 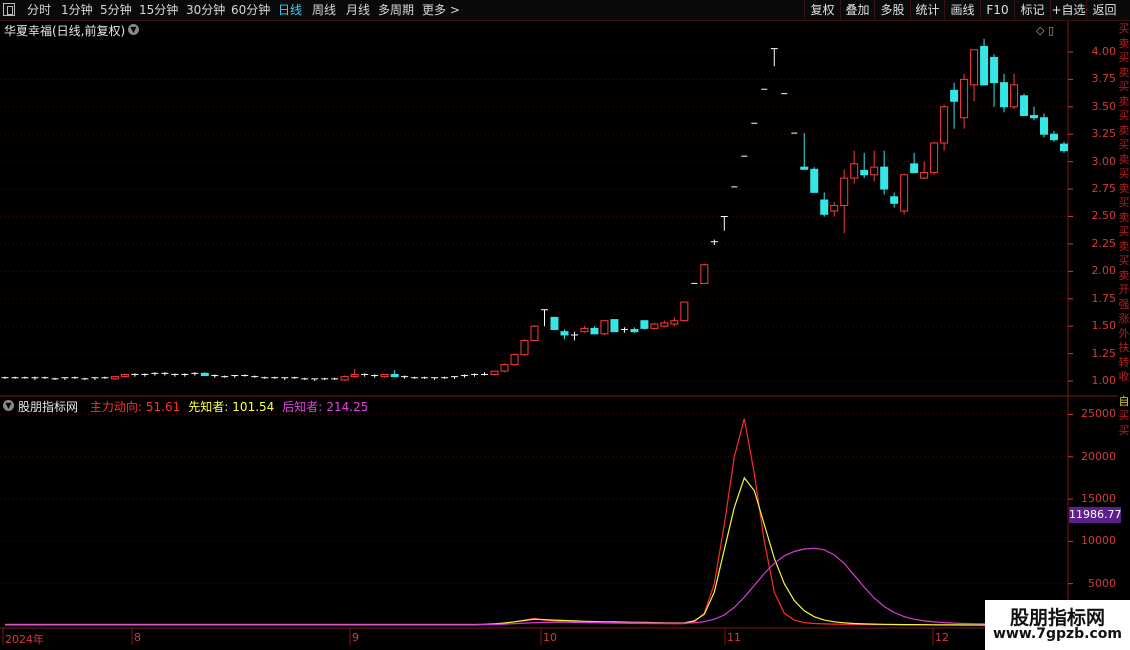 What do you see at coordinates (822, 10) in the screenshot?
I see `toolbar-button: 复权` at bounding box center [822, 10].